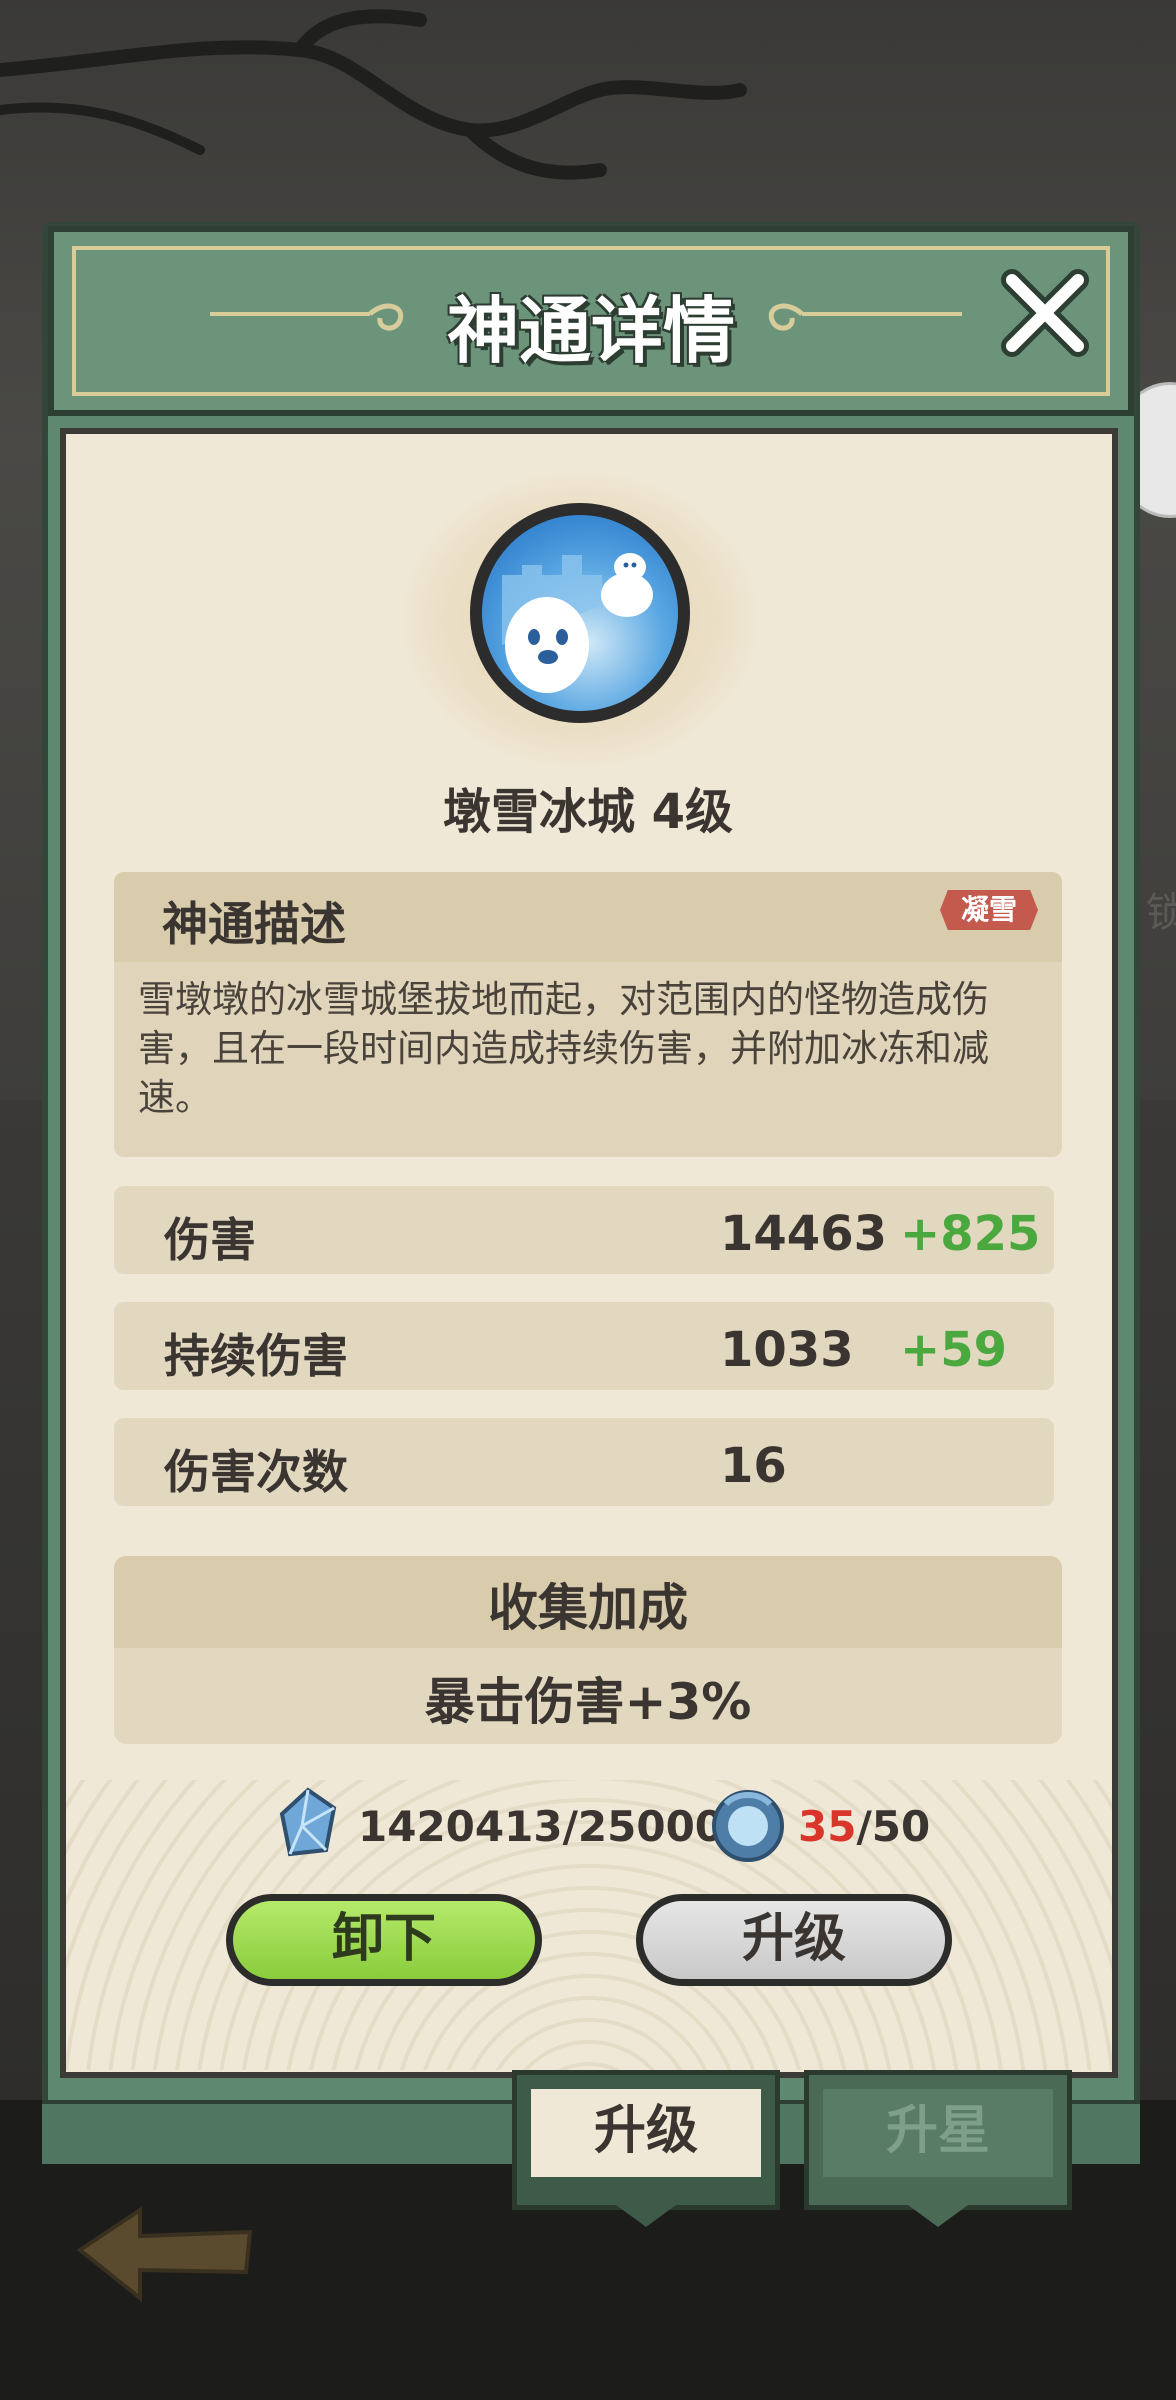 The image size is (1176, 2400). I want to click on element-tag: 凝雪, so click(989, 910).